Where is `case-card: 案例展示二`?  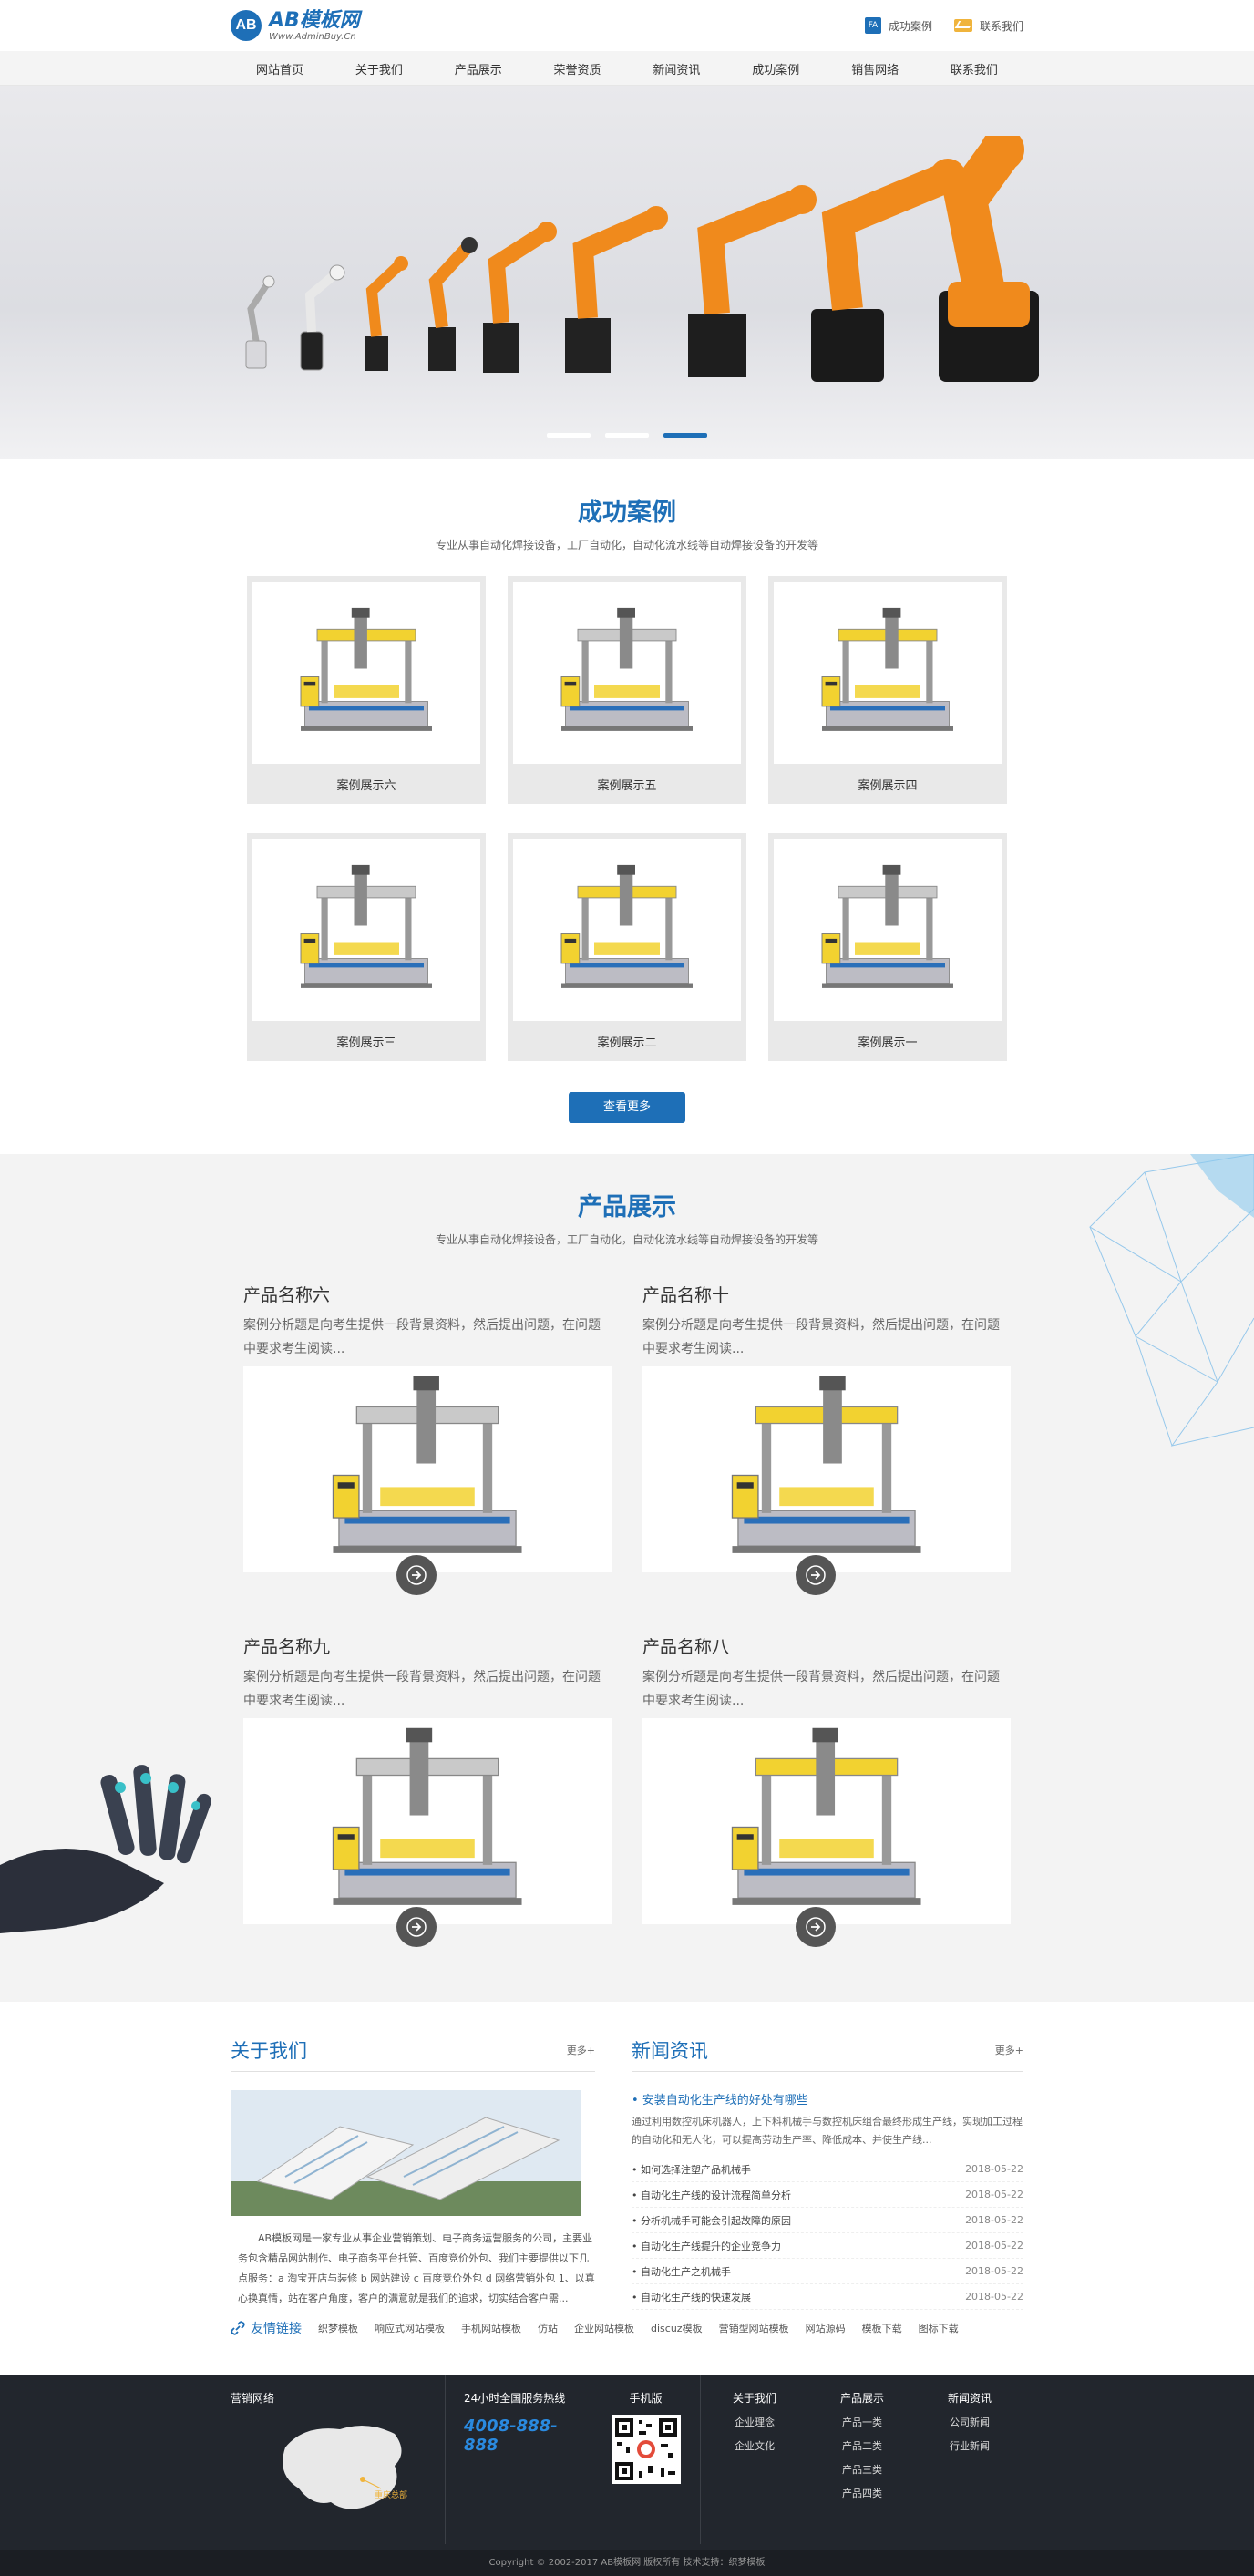
case-card: 案例展示二 is located at coordinates (627, 947).